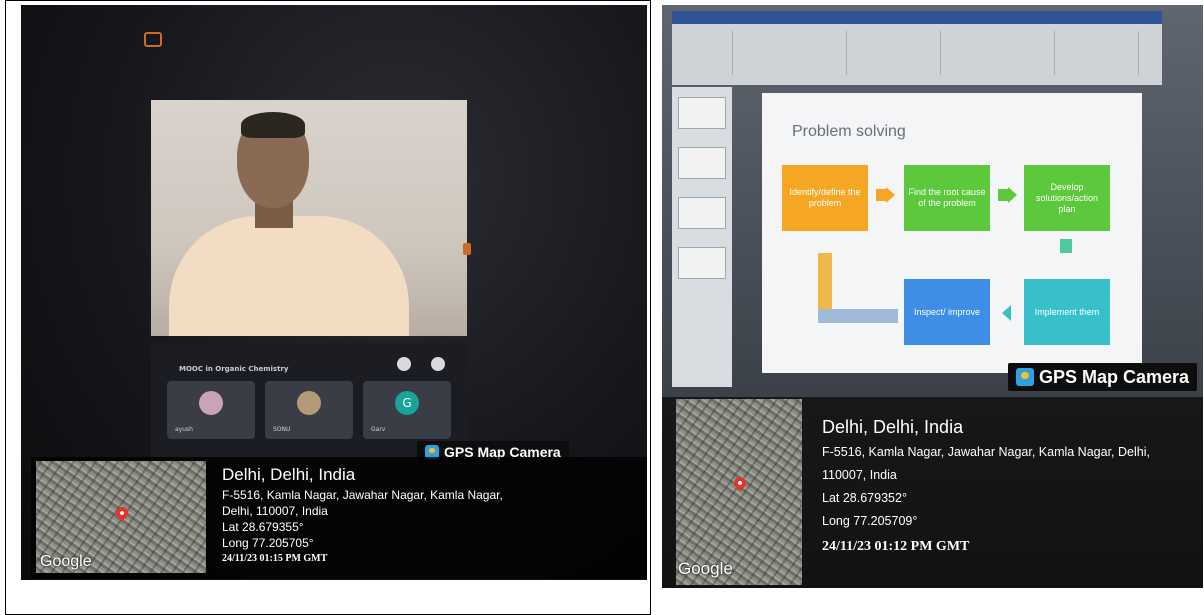 The width and height of the screenshot is (1204, 615). I want to click on gps-badge: GPS Map Camera, so click(1103, 377).